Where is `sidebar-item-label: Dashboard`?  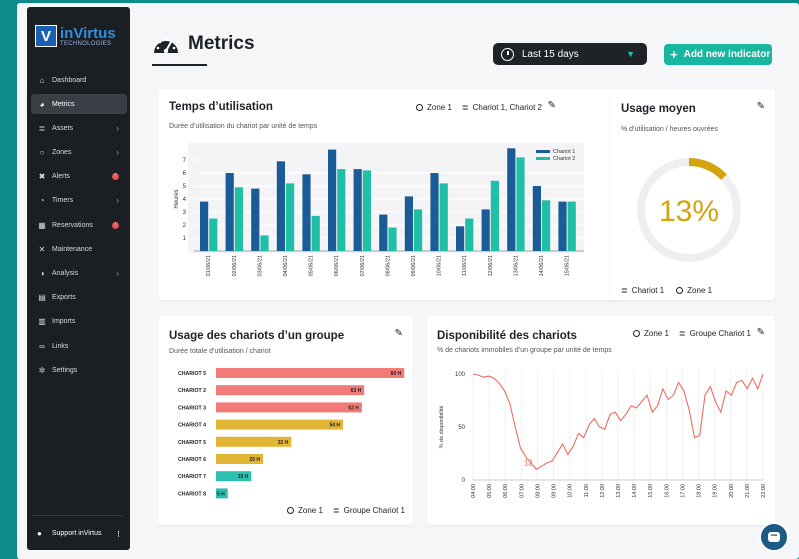 sidebar-item-label: Dashboard is located at coordinates (69, 80).